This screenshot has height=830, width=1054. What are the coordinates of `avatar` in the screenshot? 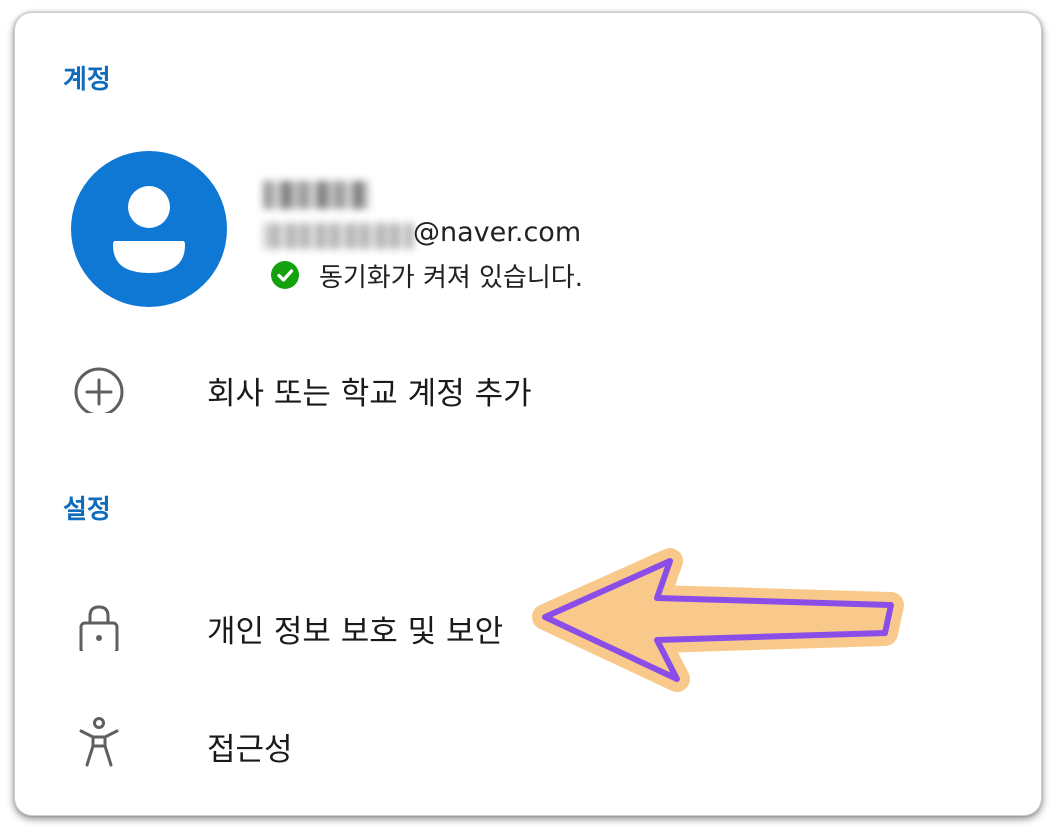 It's located at (149, 229).